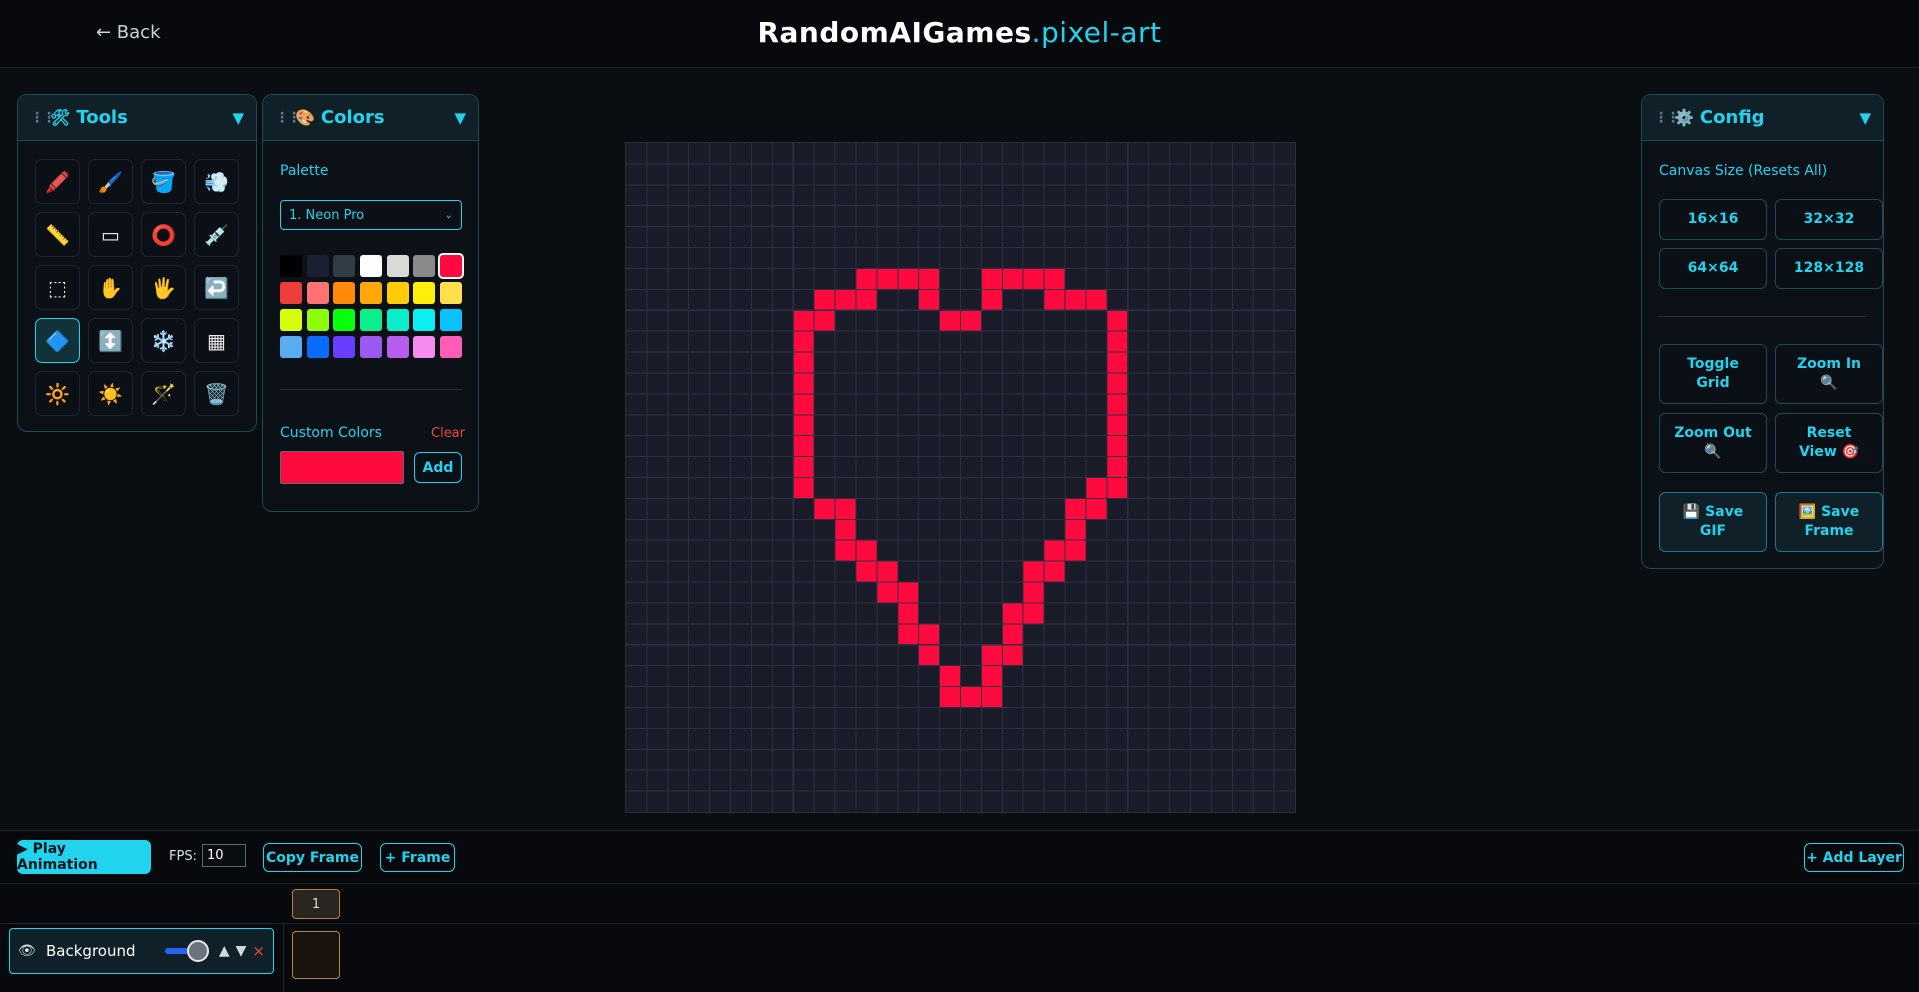  What do you see at coordinates (342, 467) in the screenshot?
I see `custom-color-picker` at bounding box center [342, 467].